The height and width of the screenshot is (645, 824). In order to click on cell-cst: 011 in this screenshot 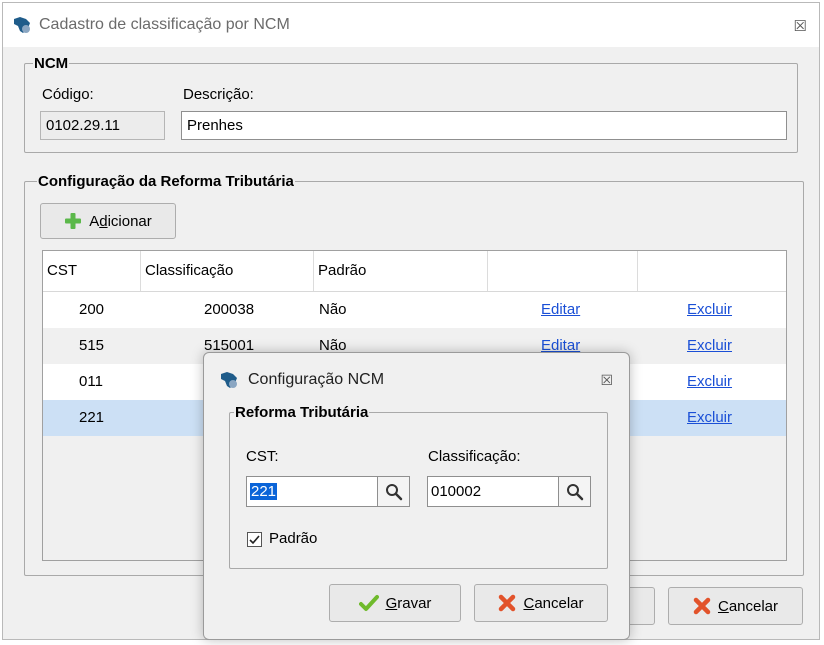, I will do `click(91, 381)`.